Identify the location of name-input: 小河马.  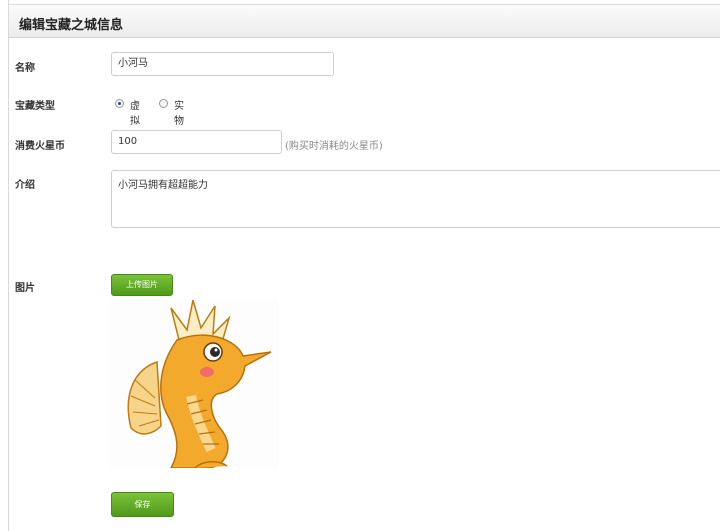
(222, 64).